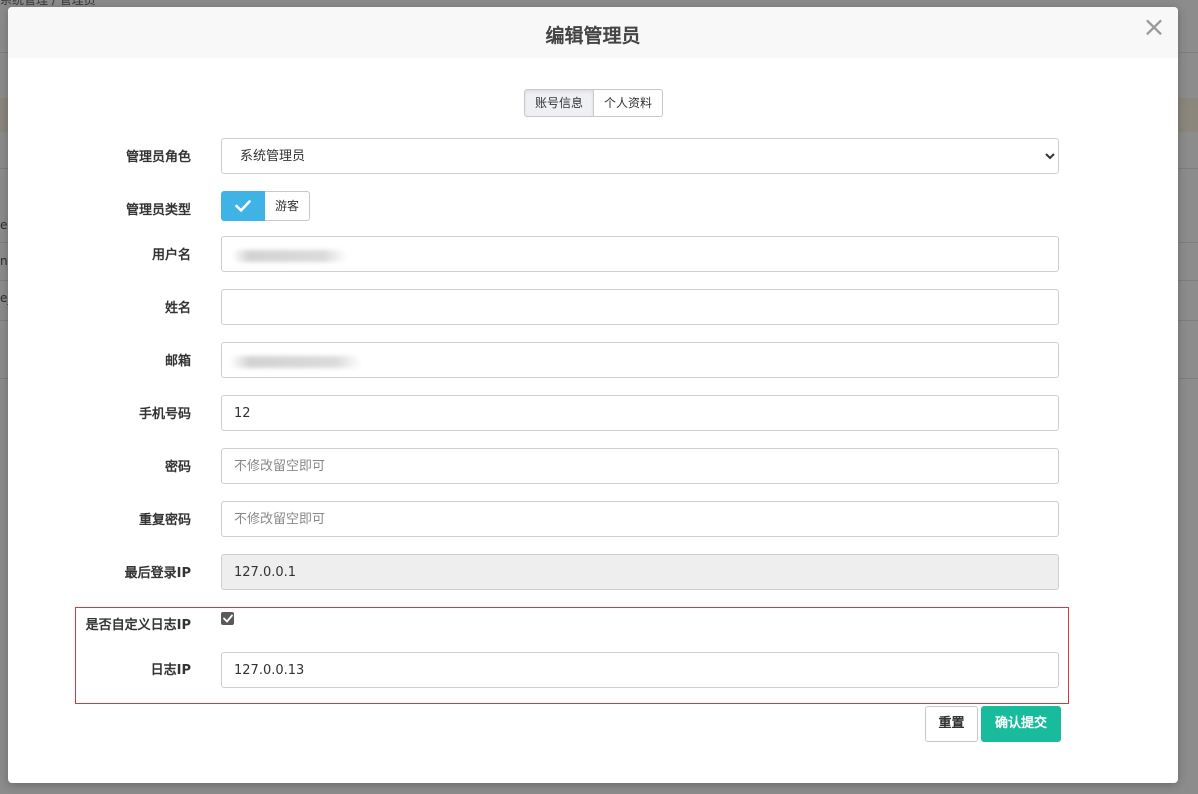  I want to click on custom-log-ip-checkbox, so click(227, 618).